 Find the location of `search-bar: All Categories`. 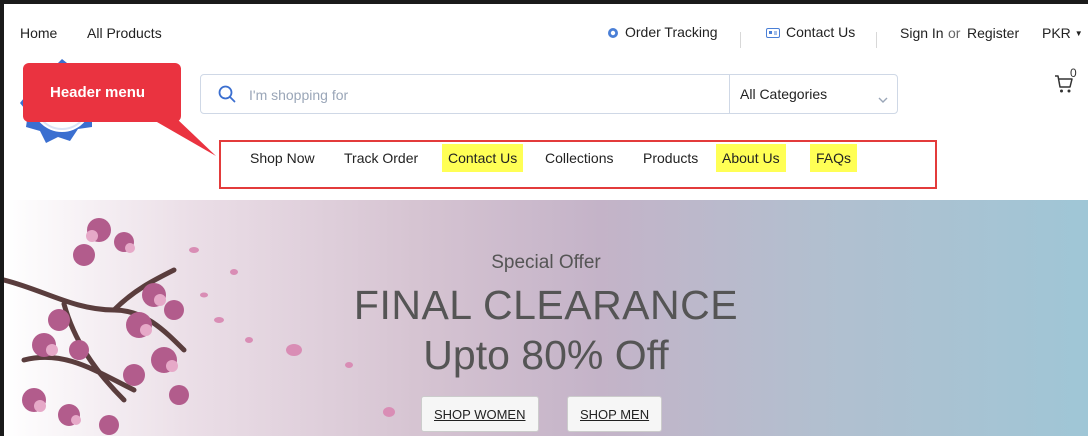

search-bar: All Categories is located at coordinates (549, 94).